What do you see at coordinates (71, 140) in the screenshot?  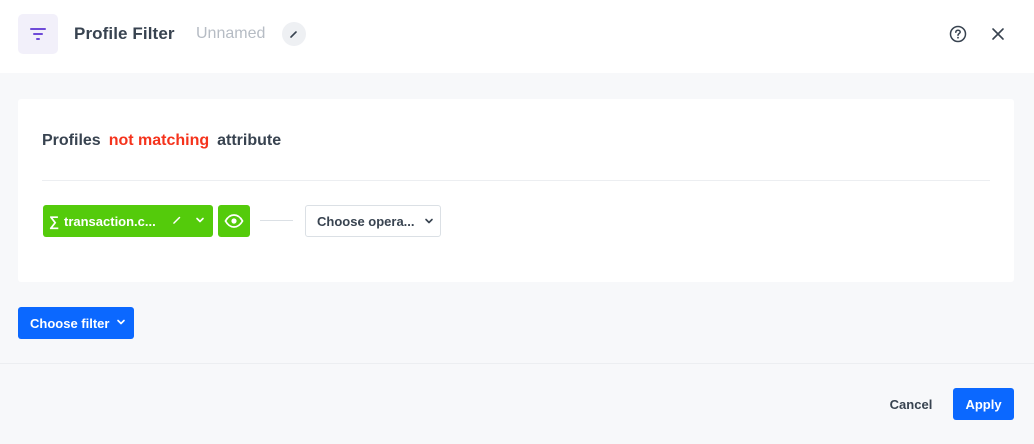 I see `condition-prefix: Profiles` at bounding box center [71, 140].